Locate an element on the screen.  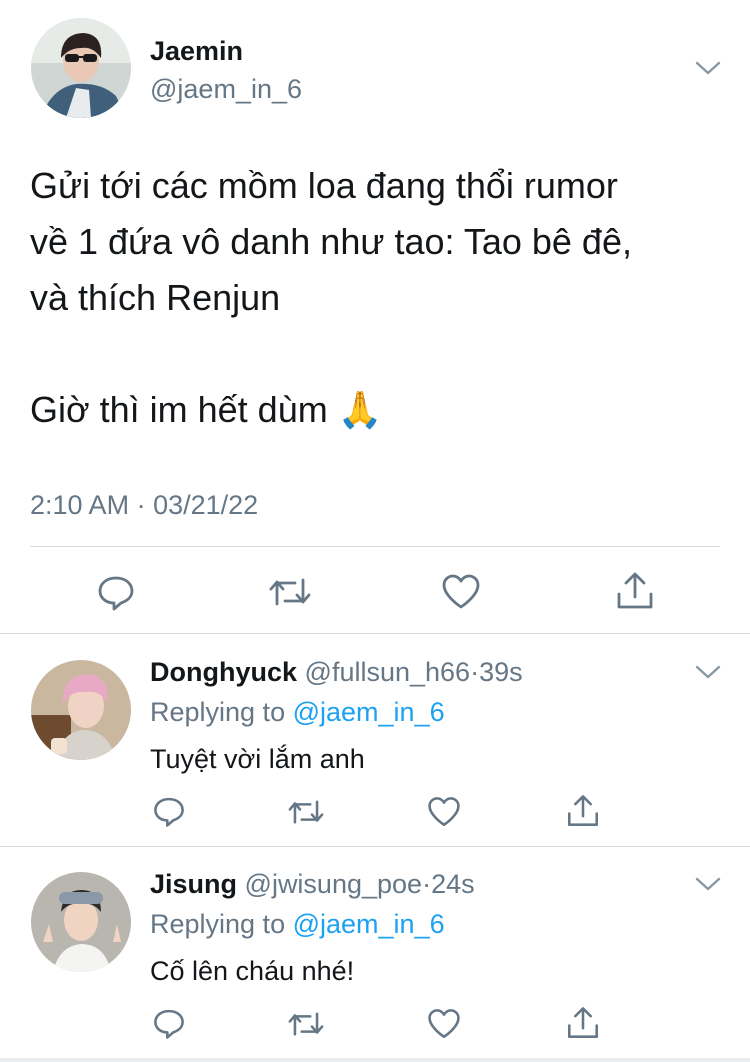
tweet-text-line: Gửi tới các mồm loa đang thổi rumor is located at coordinates (324, 185).